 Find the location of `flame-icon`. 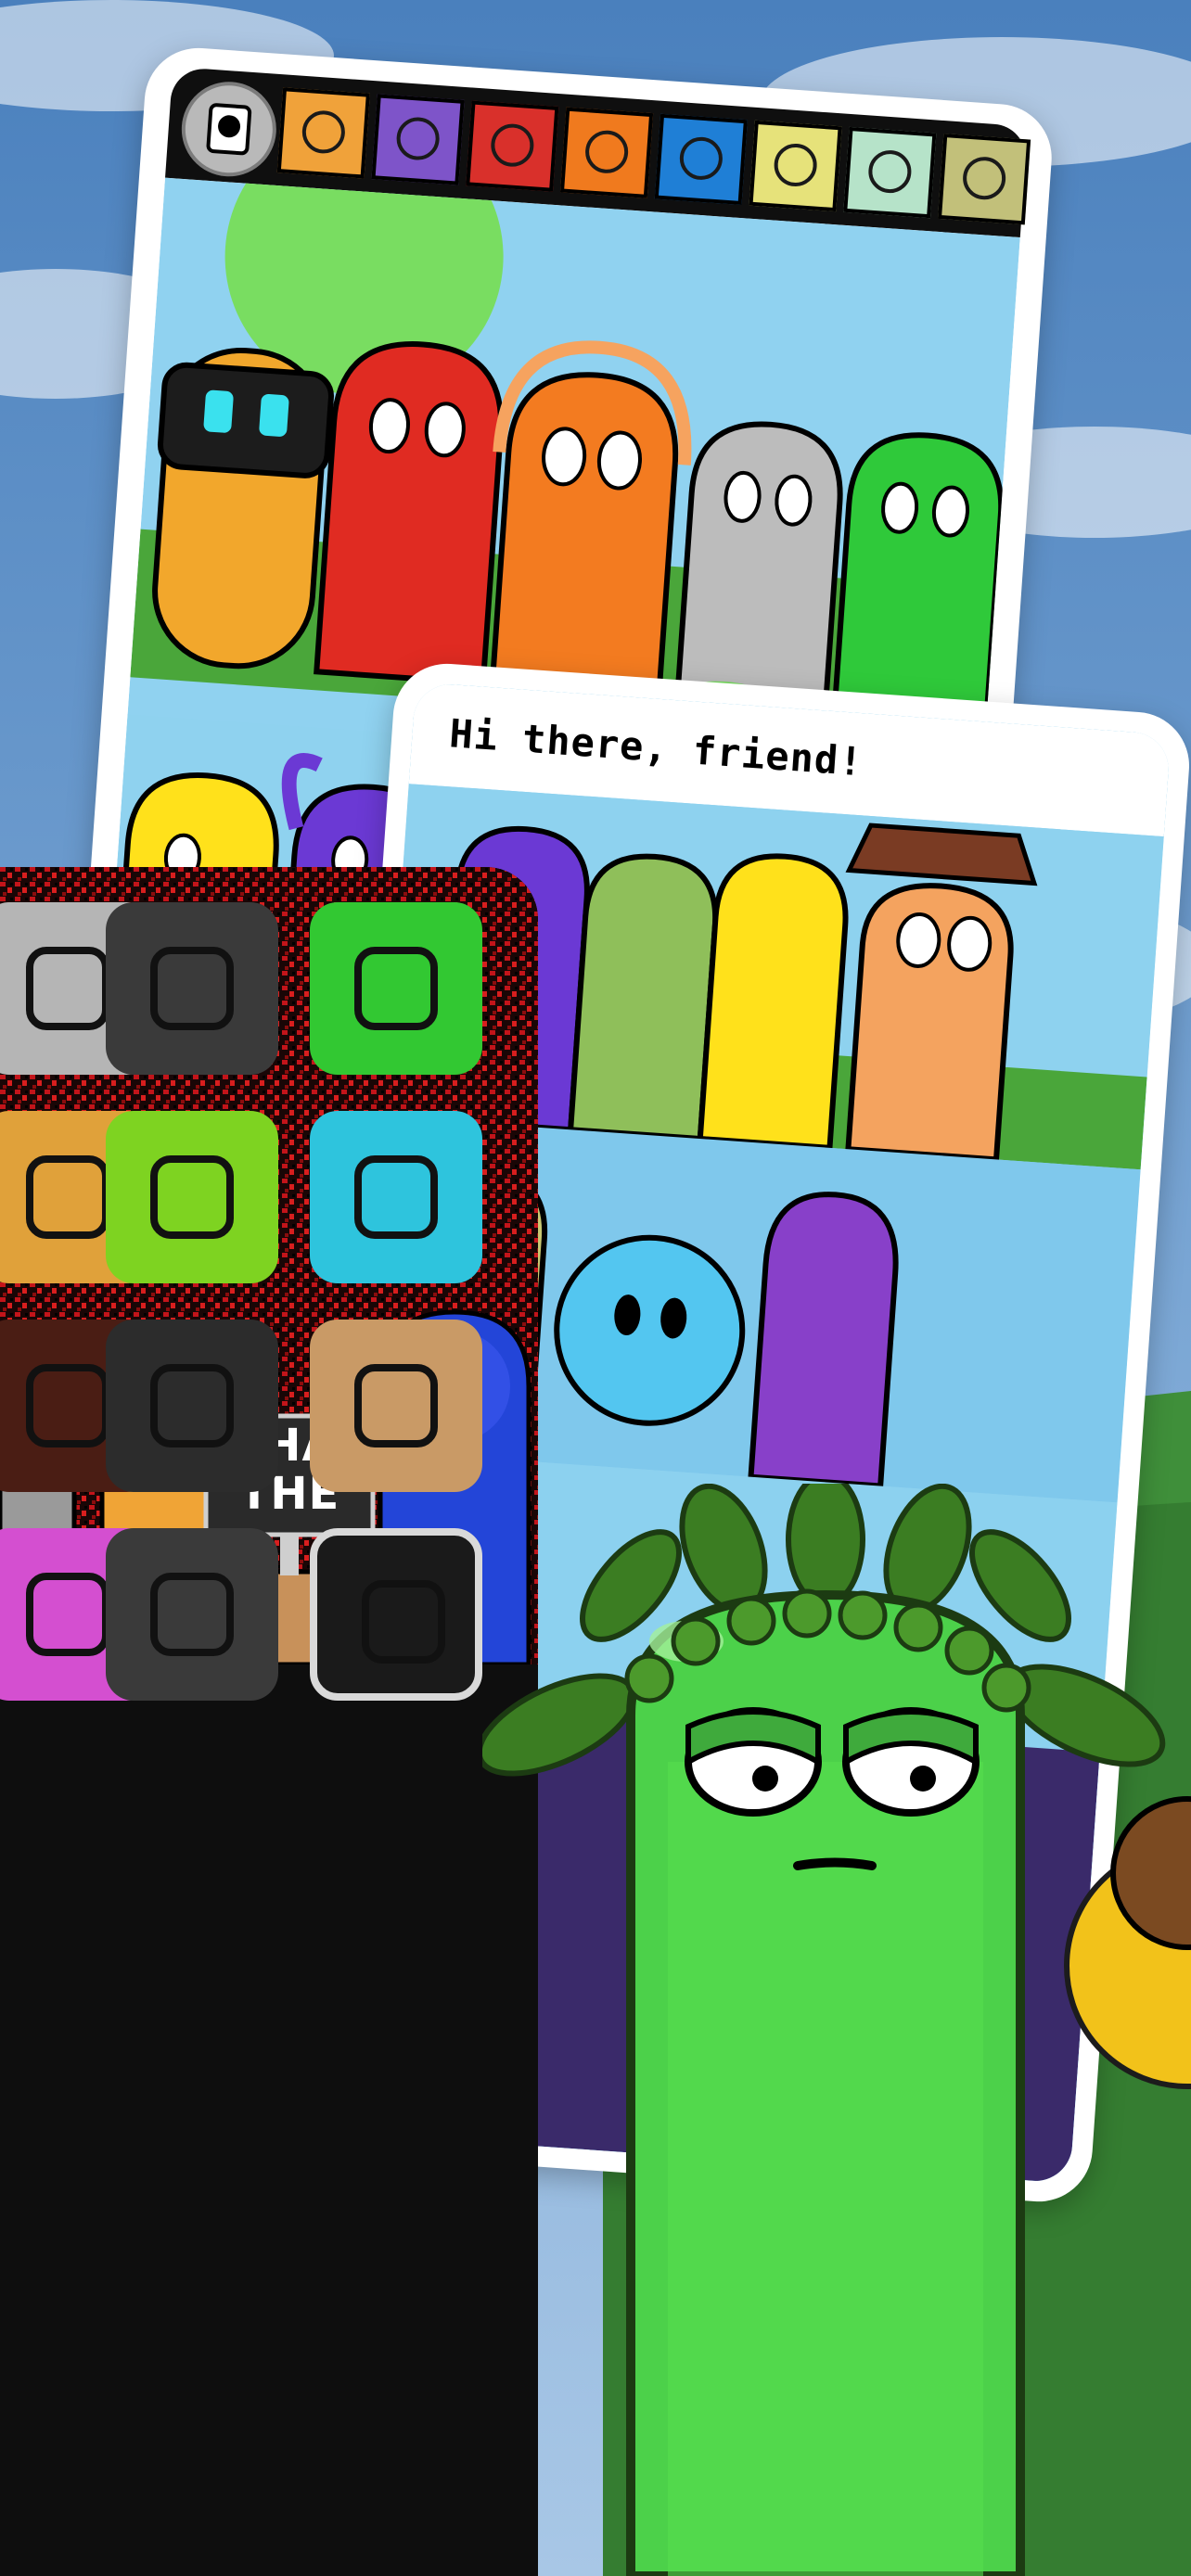

flame-icon is located at coordinates (606, 152).